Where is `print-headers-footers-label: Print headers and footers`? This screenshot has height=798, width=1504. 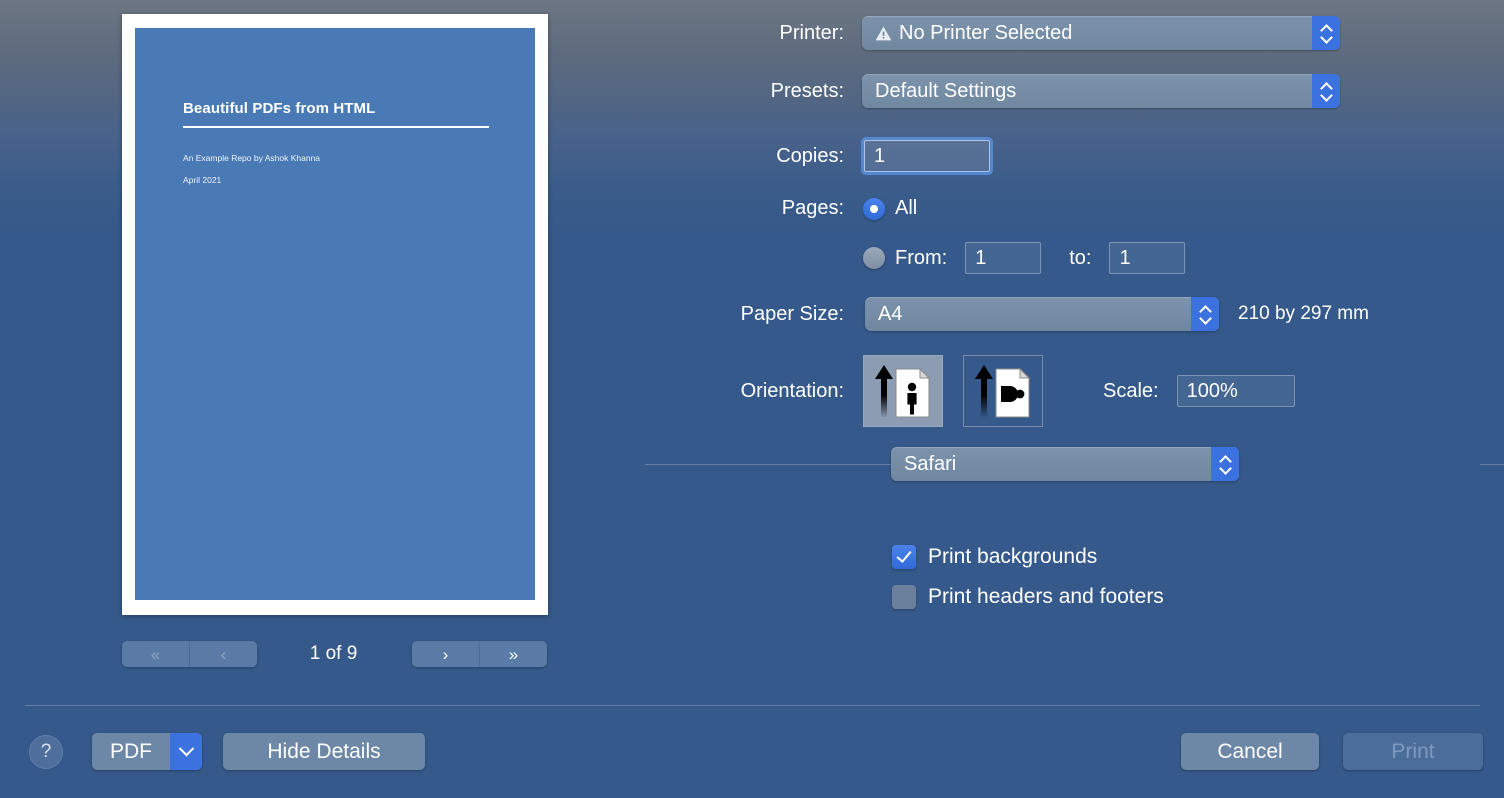 print-headers-footers-label: Print headers and footers is located at coordinates (1046, 596).